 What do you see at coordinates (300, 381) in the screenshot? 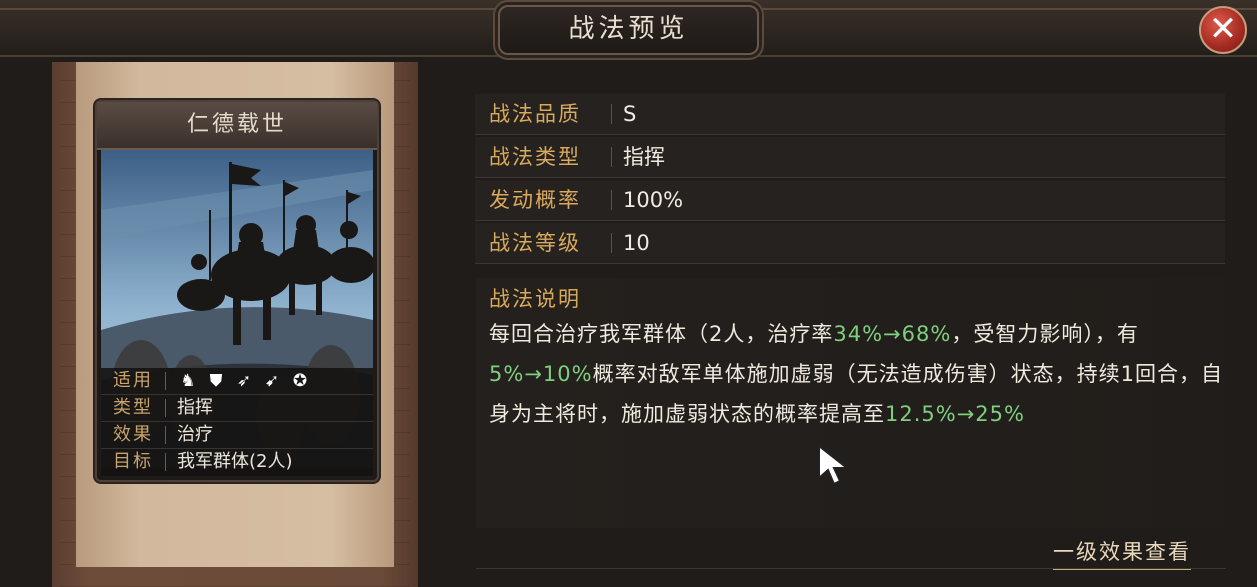
I see `chariot-icon: ✪` at bounding box center [300, 381].